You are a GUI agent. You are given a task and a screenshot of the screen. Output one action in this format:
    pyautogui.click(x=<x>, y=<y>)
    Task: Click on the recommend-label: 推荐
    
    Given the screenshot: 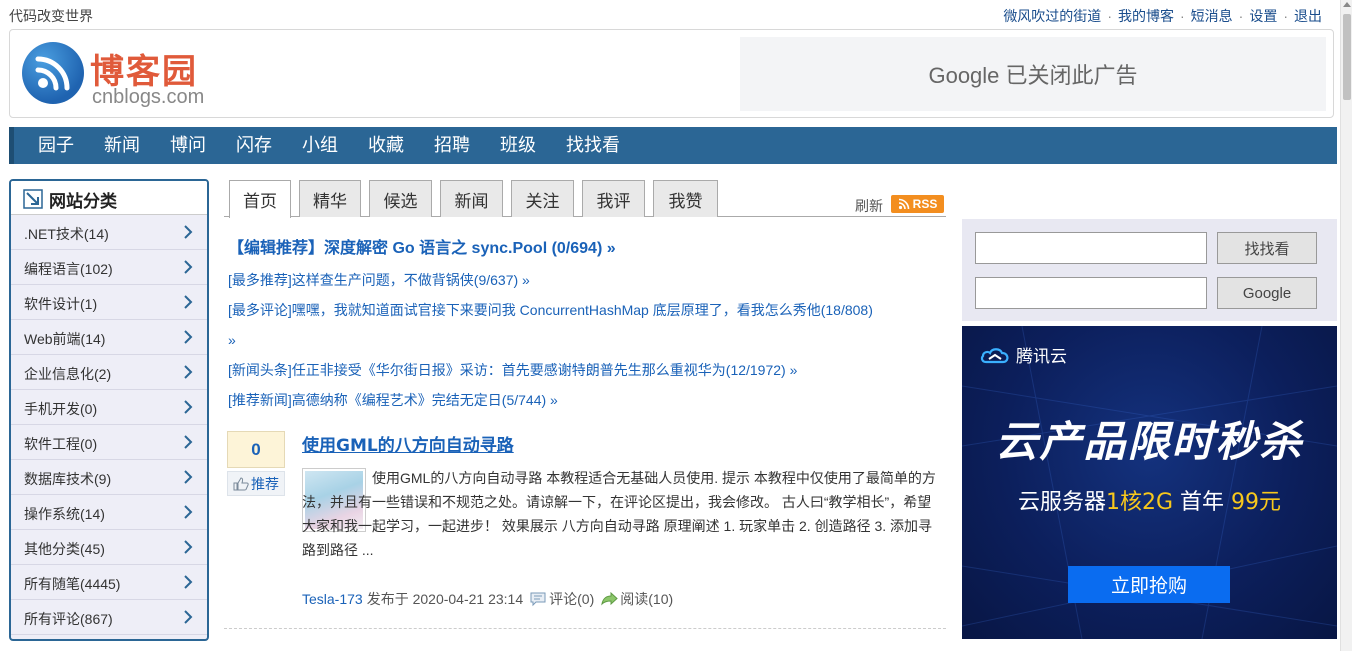 What is the action you would take?
    pyautogui.click(x=265, y=483)
    